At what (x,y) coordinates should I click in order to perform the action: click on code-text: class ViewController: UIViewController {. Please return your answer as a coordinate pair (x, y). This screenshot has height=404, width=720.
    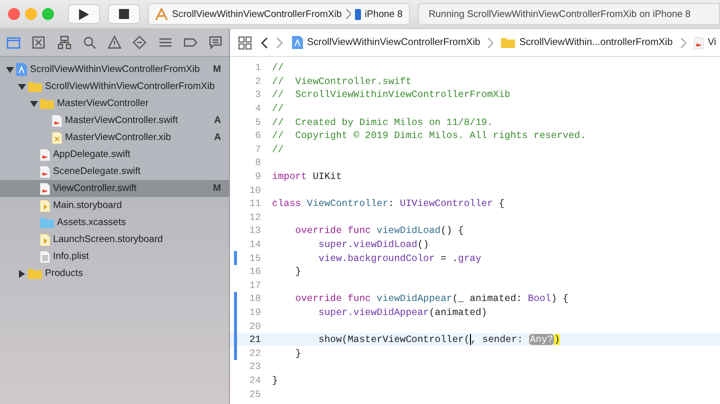
    Looking at the image, I should click on (388, 204).